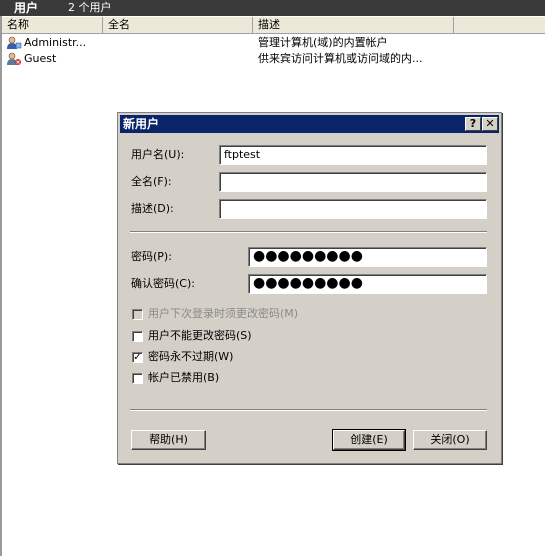  What do you see at coordinates (490, 124) in the screenshot?
I see `close-icon: ✕` at bounding box center [490, 124].